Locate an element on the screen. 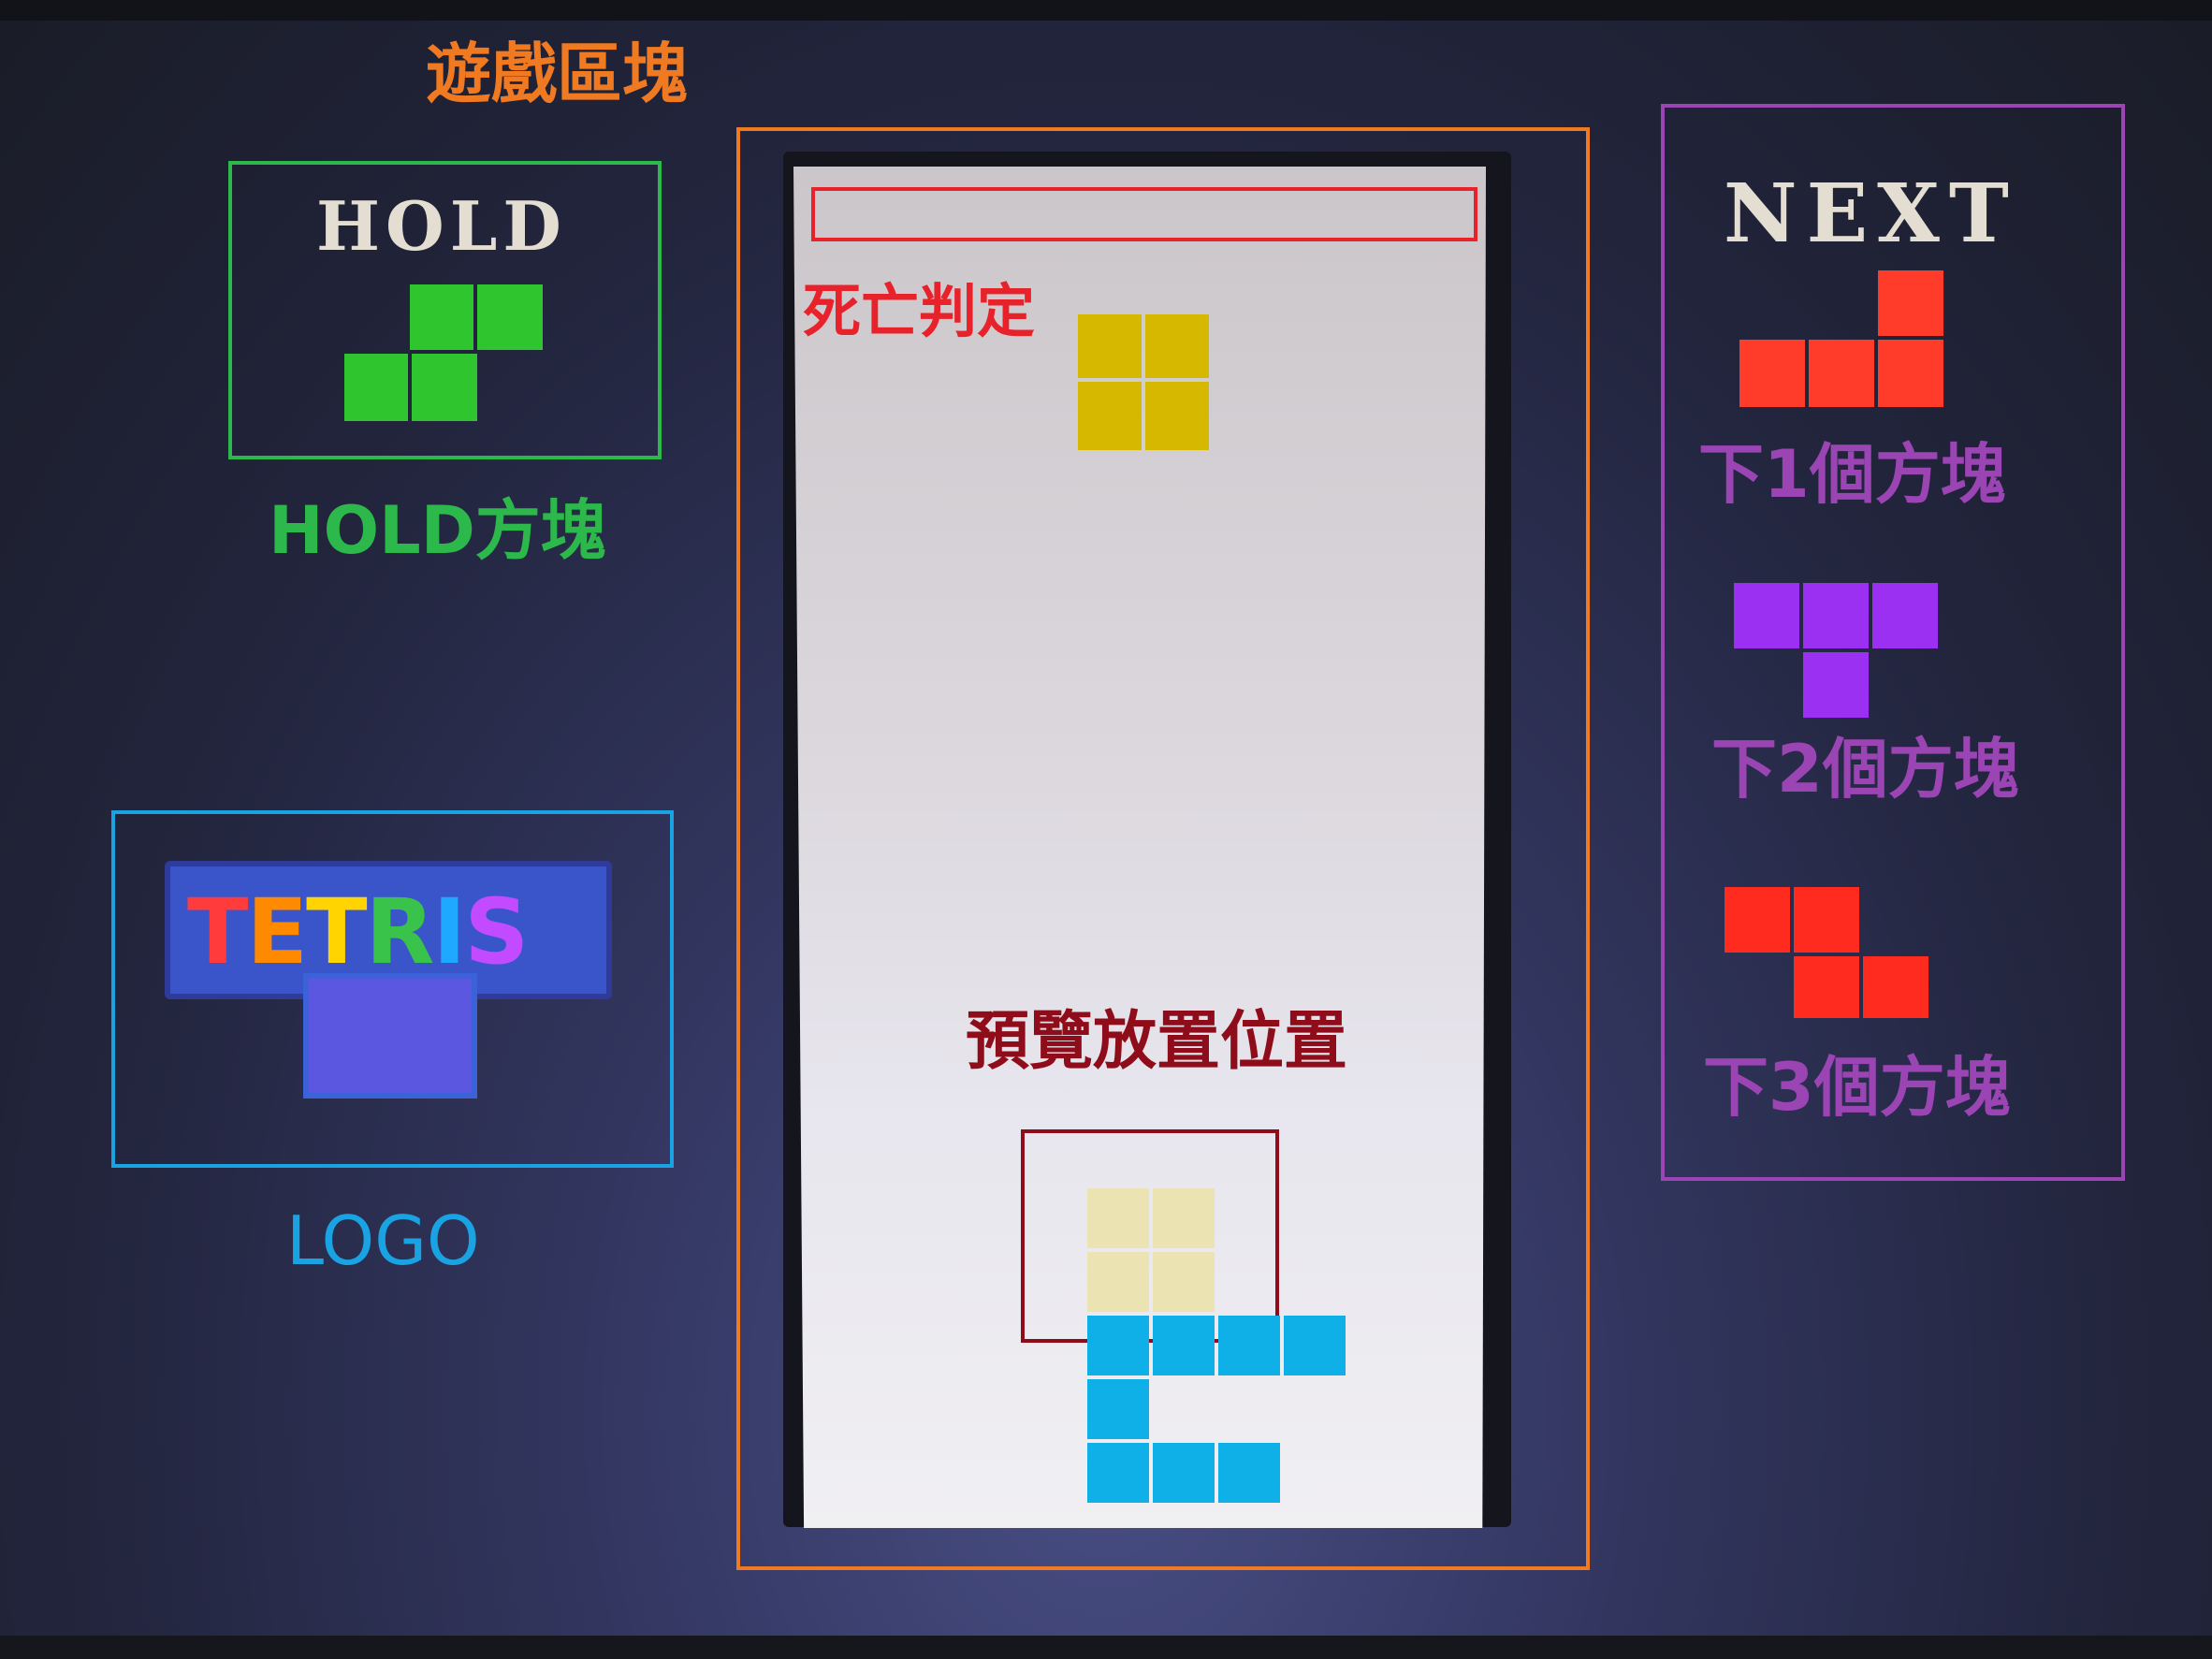 This screenshot has width=2212, height=1659. next1-label: 下1個方塊 is located at coordinates (1852, 475).